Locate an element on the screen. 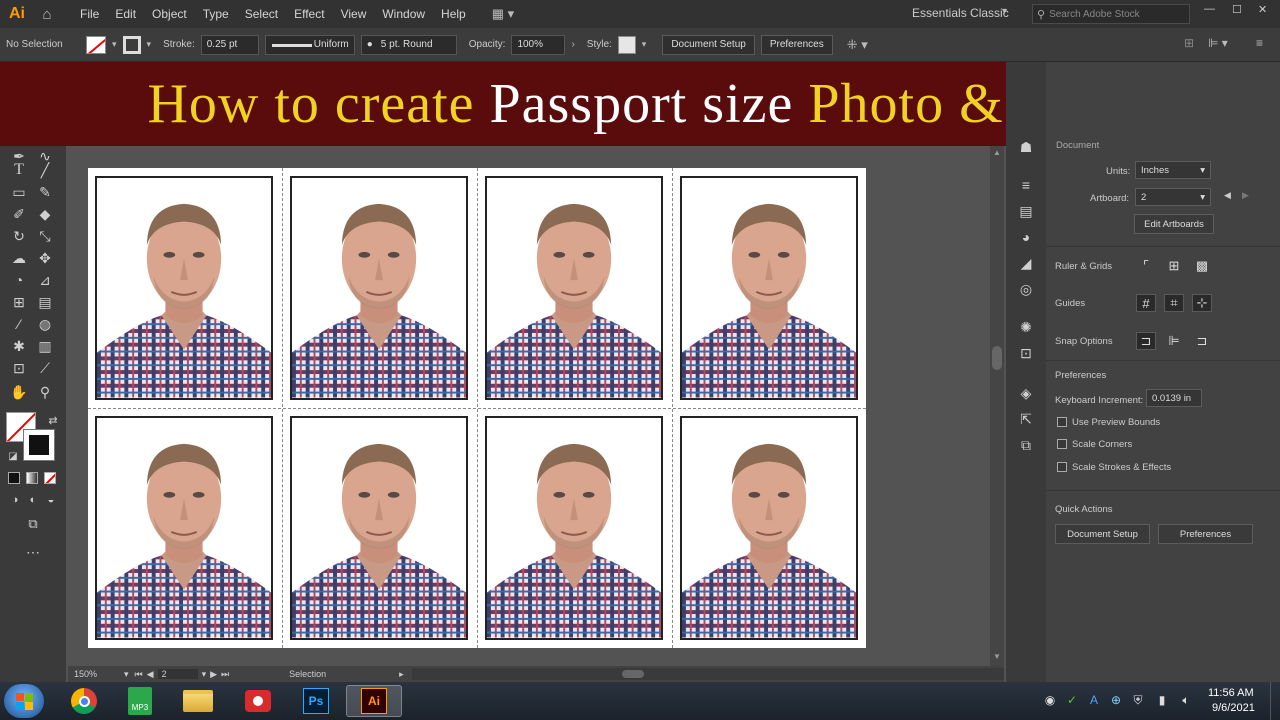 The width and height of the screenshot is (1280, 720). menu-file: File is located at coordinates (89, 14).